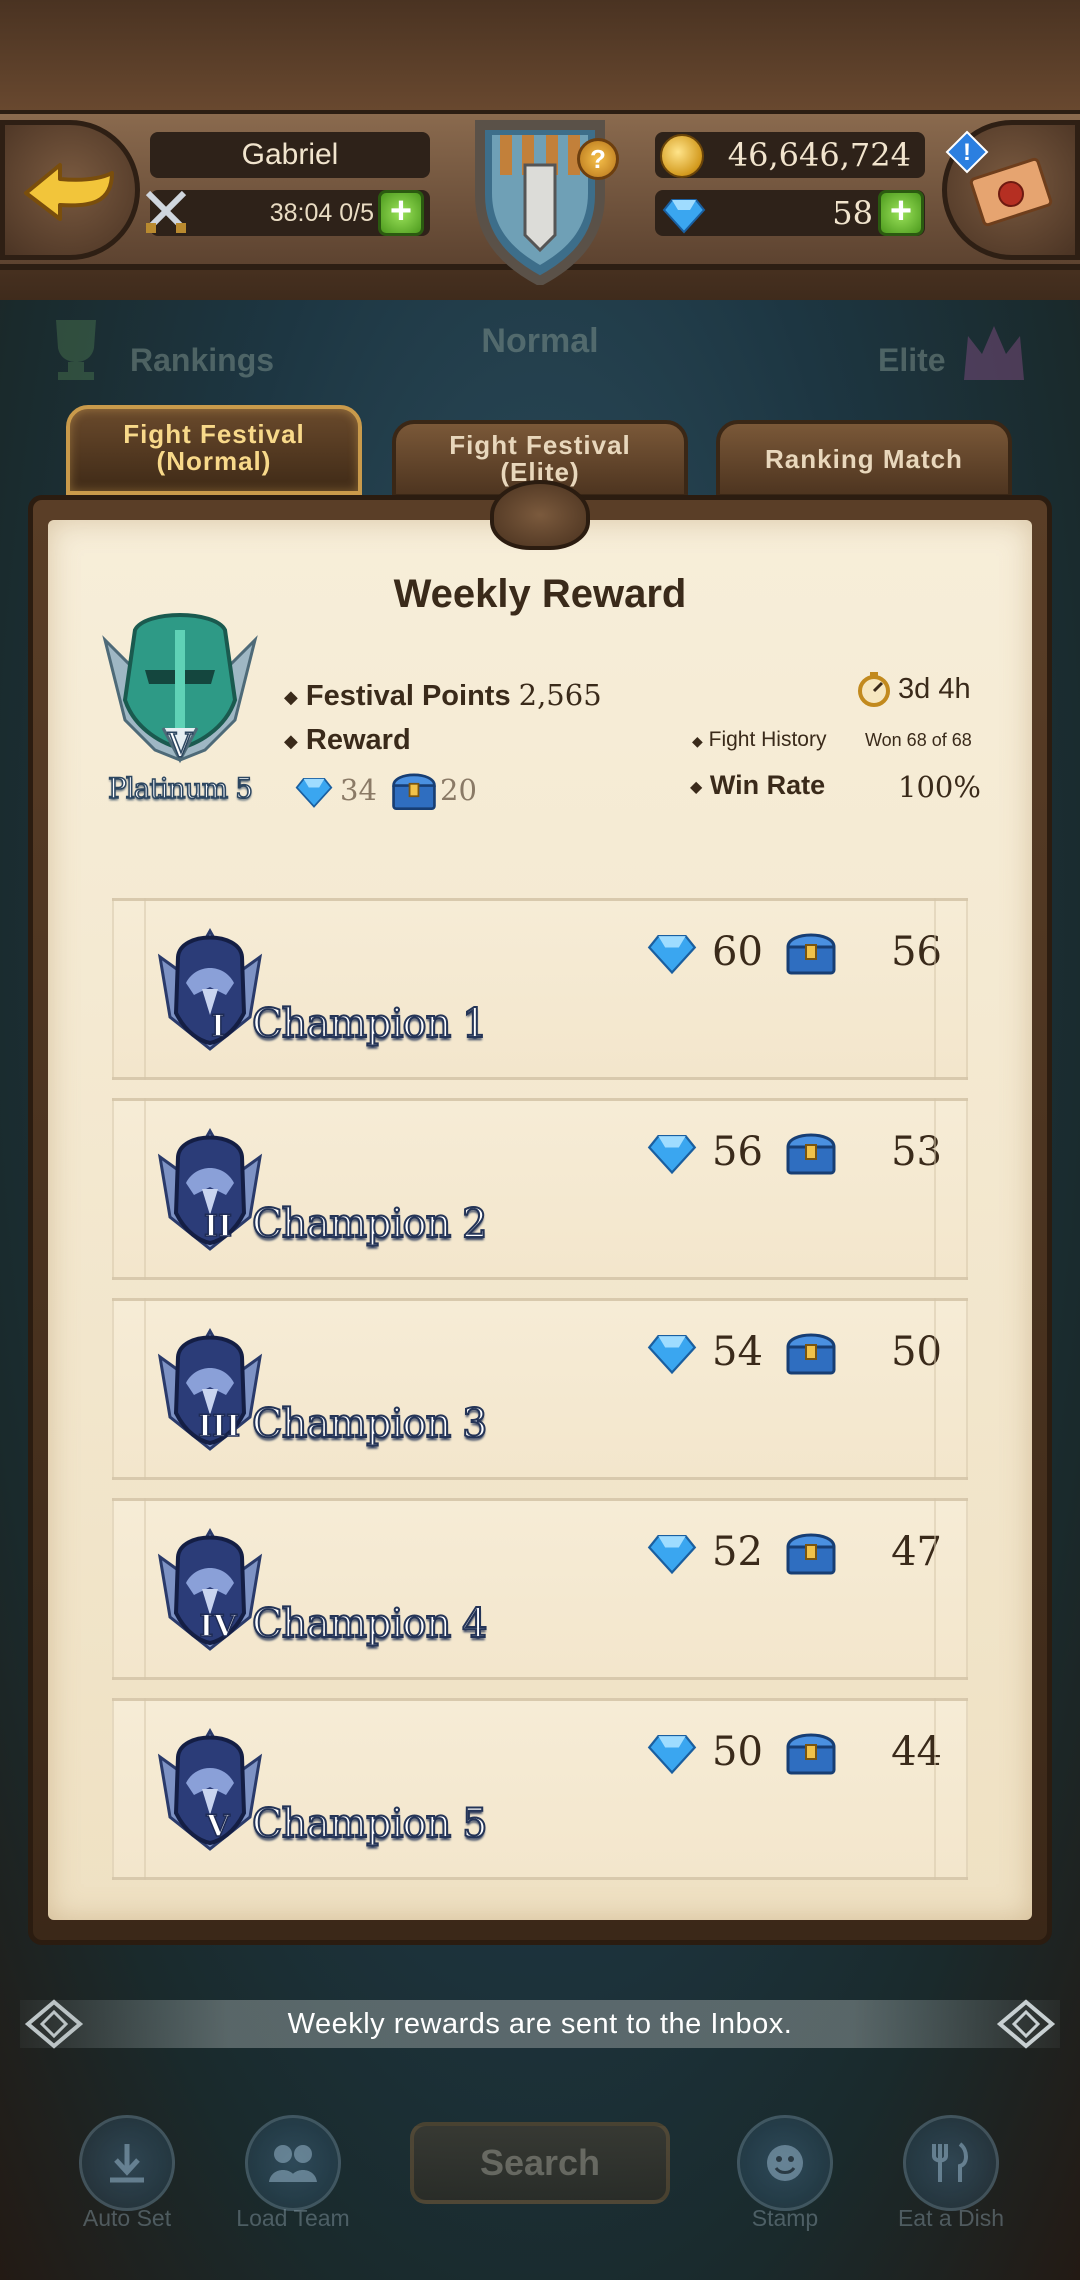 The image size is (1080, 2280). What do you see at coordinates (737, 1352) in the screenshot?
I see `tier-gem-value: 54` at bounding box center [737, 1352].